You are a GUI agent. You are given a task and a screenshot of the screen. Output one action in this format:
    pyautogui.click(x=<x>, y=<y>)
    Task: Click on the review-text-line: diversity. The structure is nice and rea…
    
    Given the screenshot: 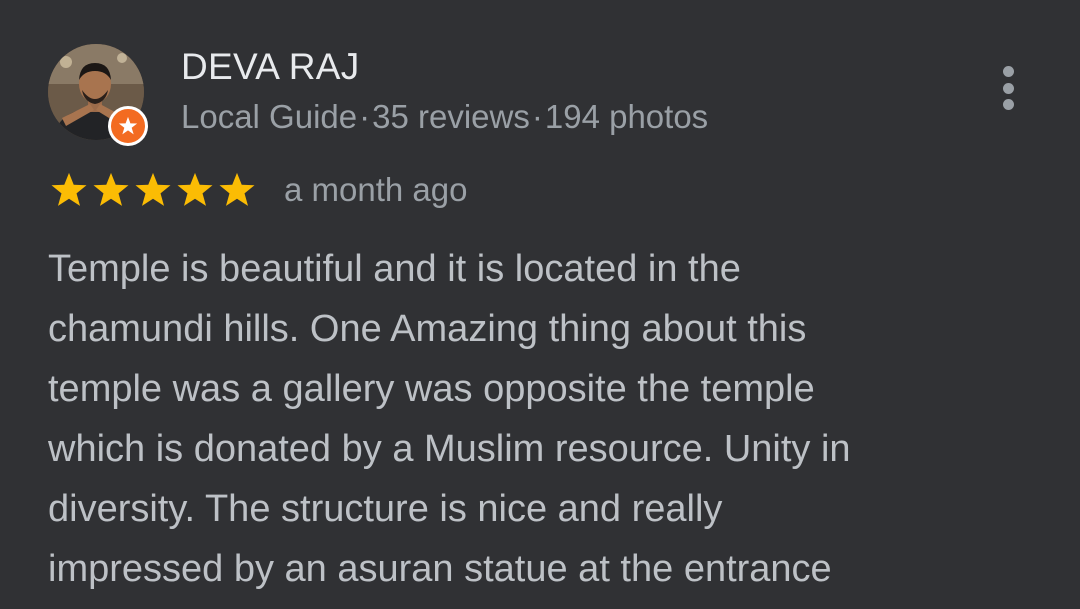 What is the action you would take?
    pyautogui.click(x=385, y=509)
    